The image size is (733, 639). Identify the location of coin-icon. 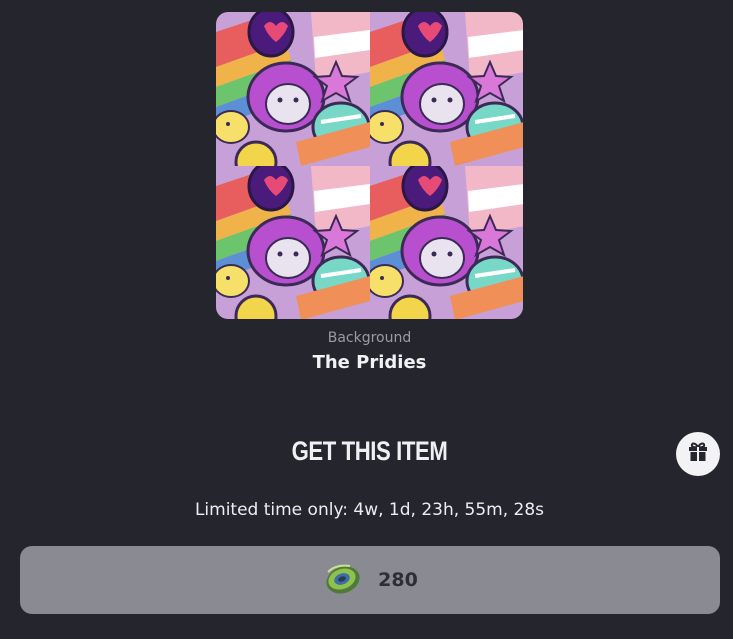
(343, 580).